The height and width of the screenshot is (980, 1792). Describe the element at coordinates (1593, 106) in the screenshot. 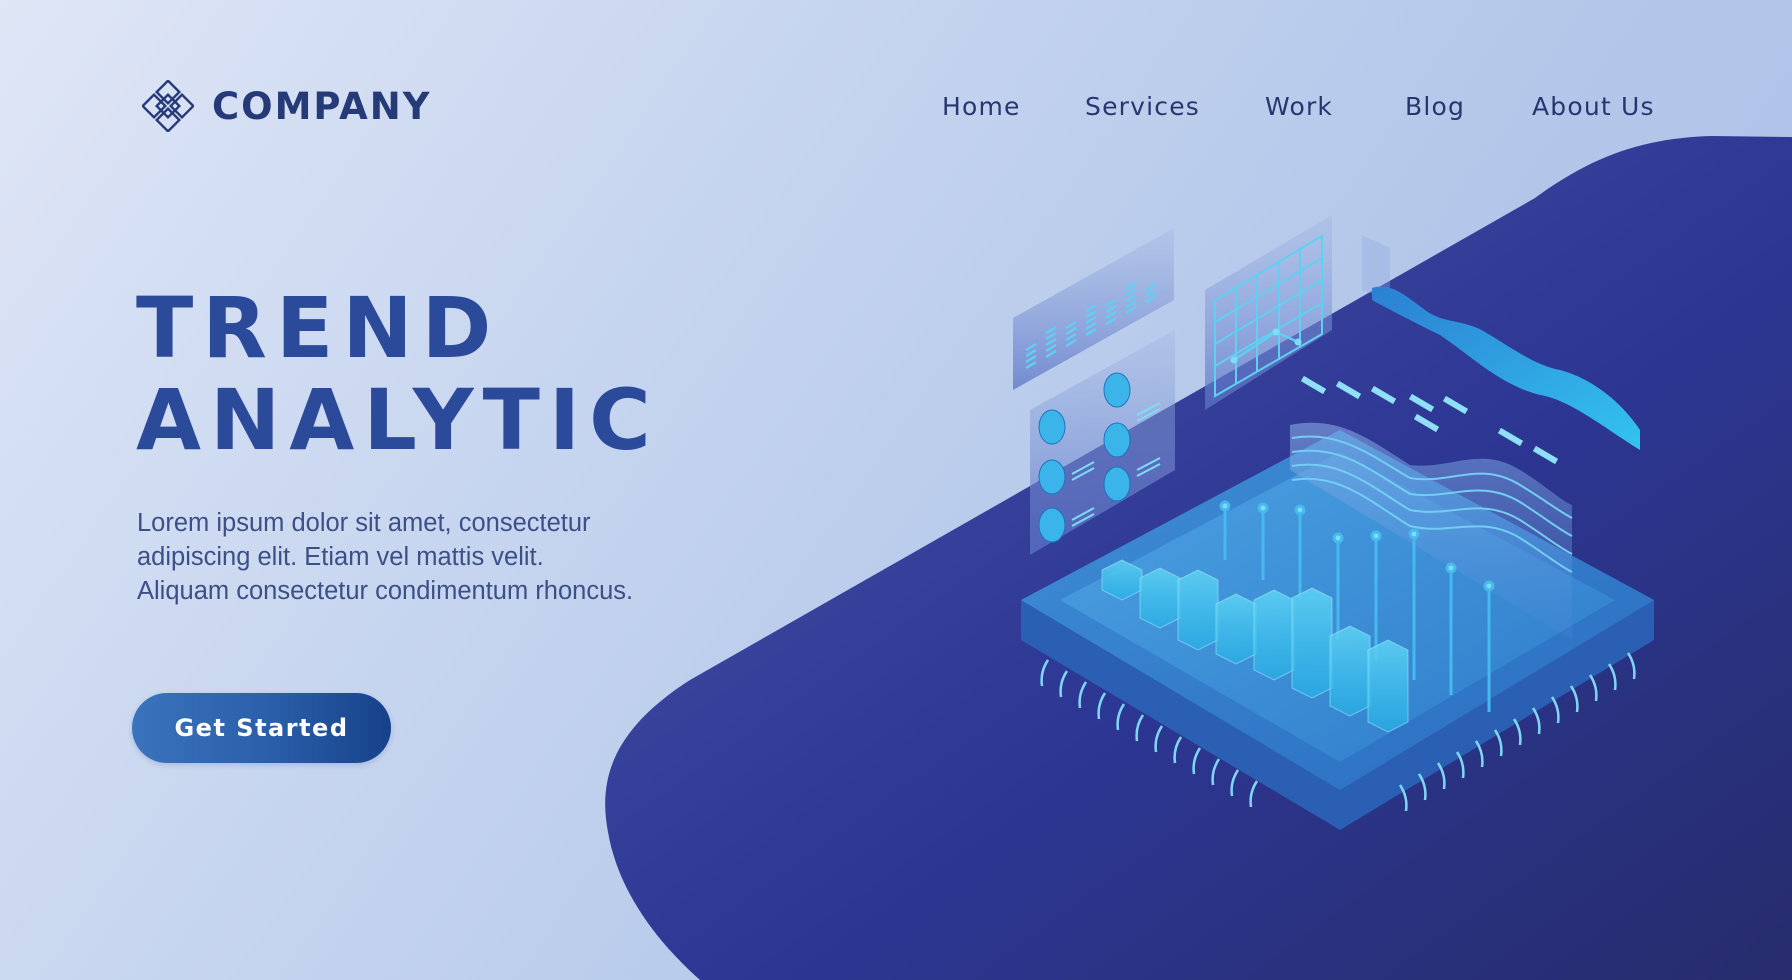

I see `nav-about-us: About Us` at that location.